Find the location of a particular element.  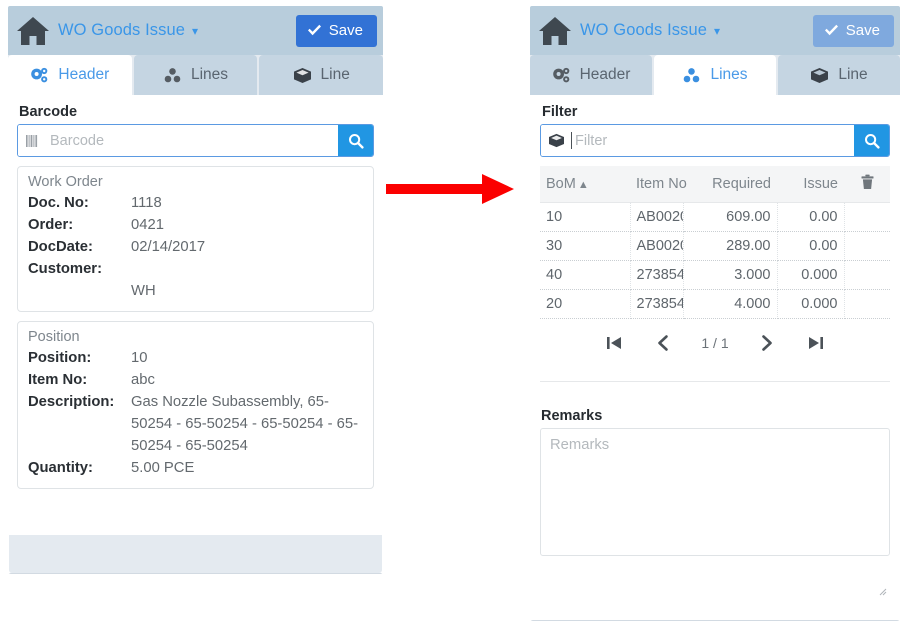

table-head: BoM ▲ Item No Required Issue is located at coordinates (715, 184).